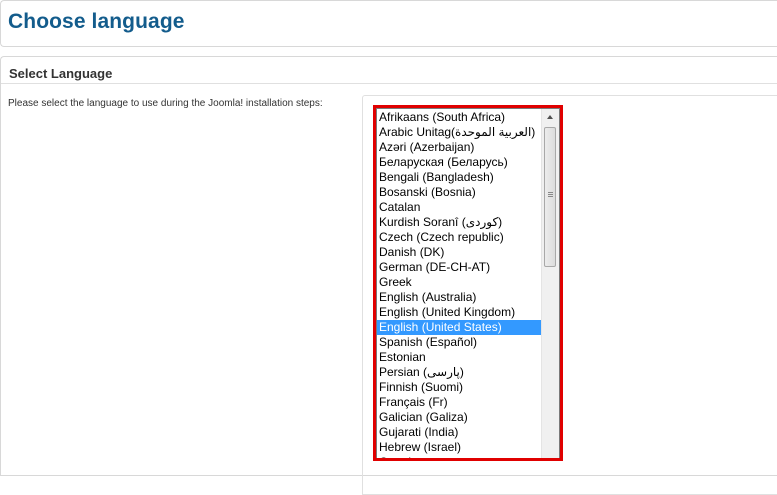 The width and height of the screenshot is (777, 495). What do you see at coordinates (459, 192) in the screenshot?
I see `language-option: Bosanski (Bosnia)` at bounding box center [459, 192].